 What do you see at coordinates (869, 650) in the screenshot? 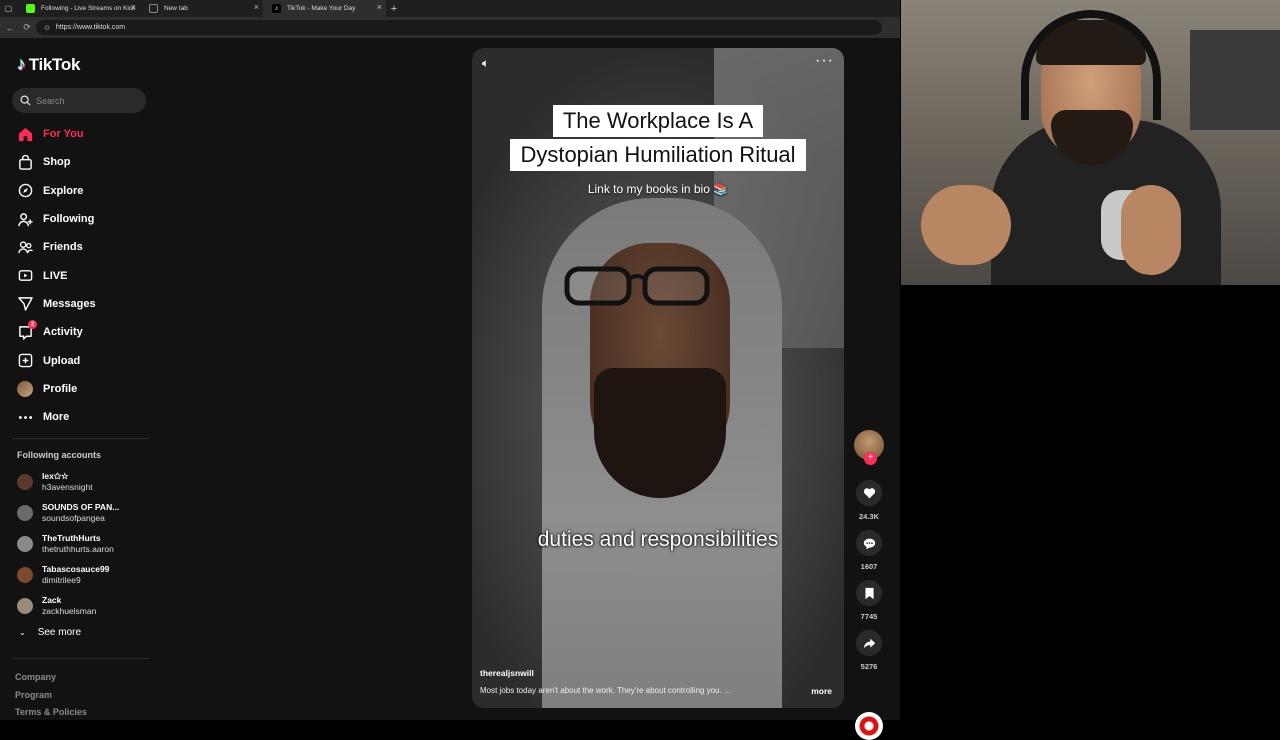
I see `share-action: 5276` at bounding box center [869, 650].